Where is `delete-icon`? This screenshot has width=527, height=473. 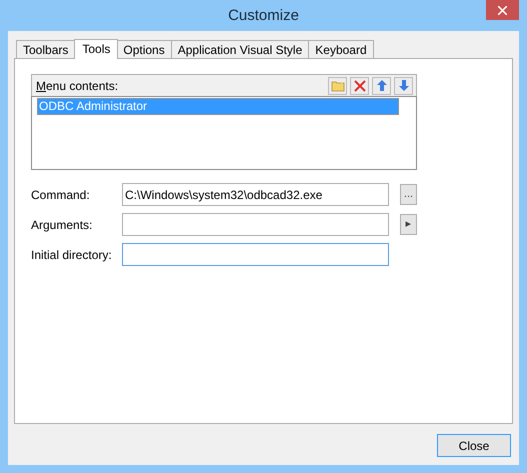
delete-icon is located at coordinates (360, 86).